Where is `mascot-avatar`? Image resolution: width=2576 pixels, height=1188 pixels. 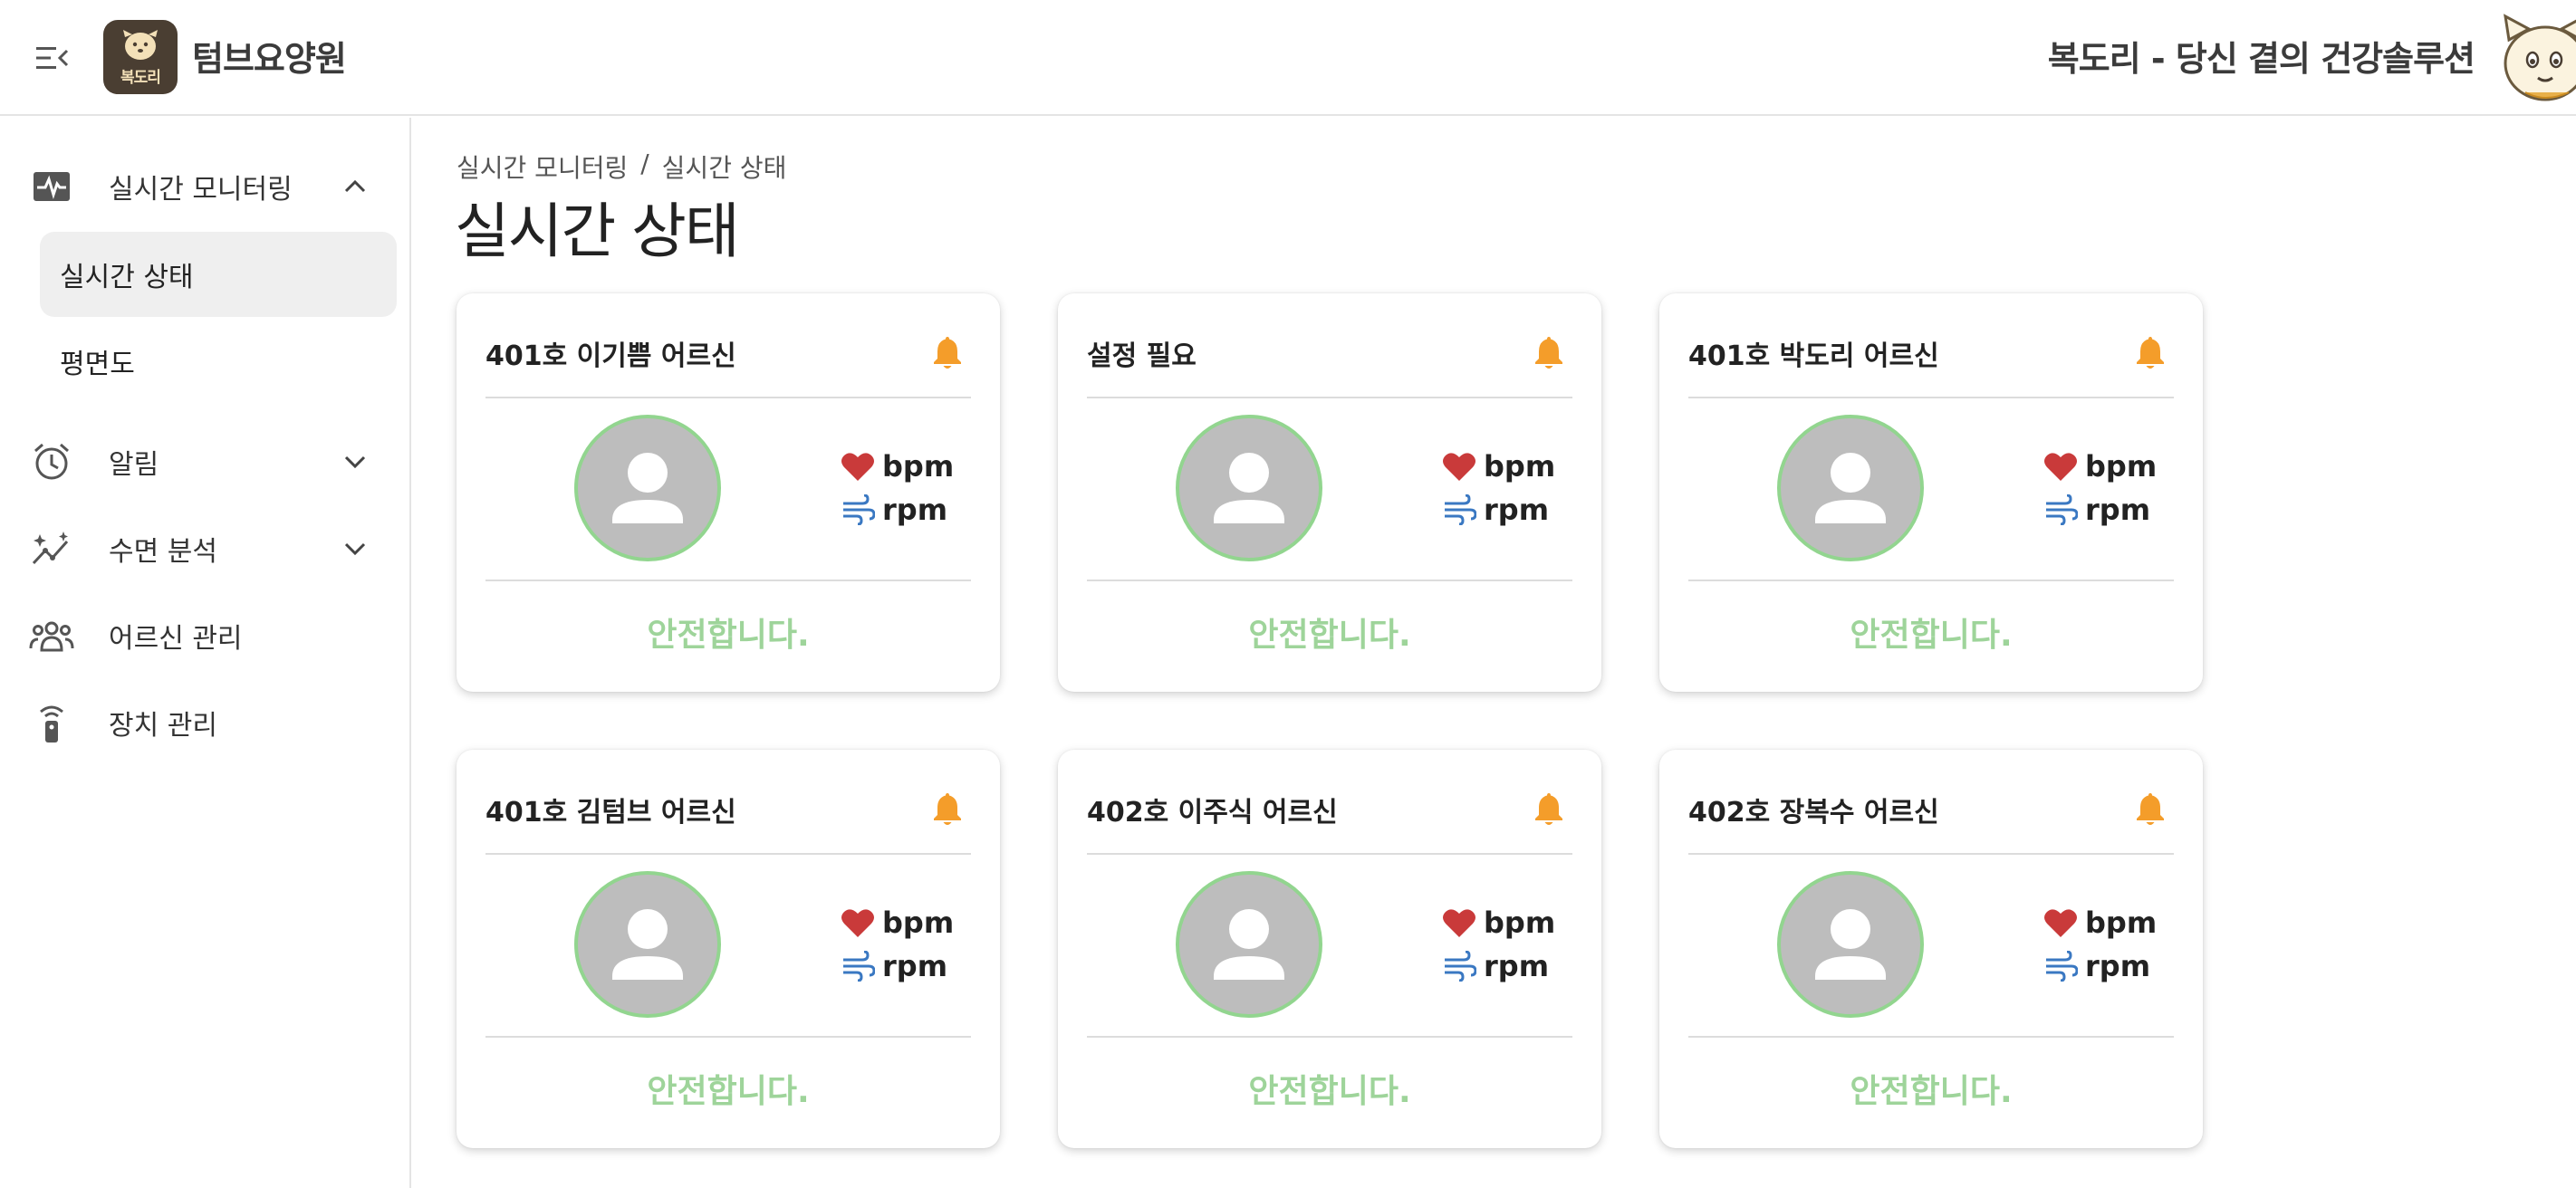 mascot-avatar is located at coordinates (2537, 60).